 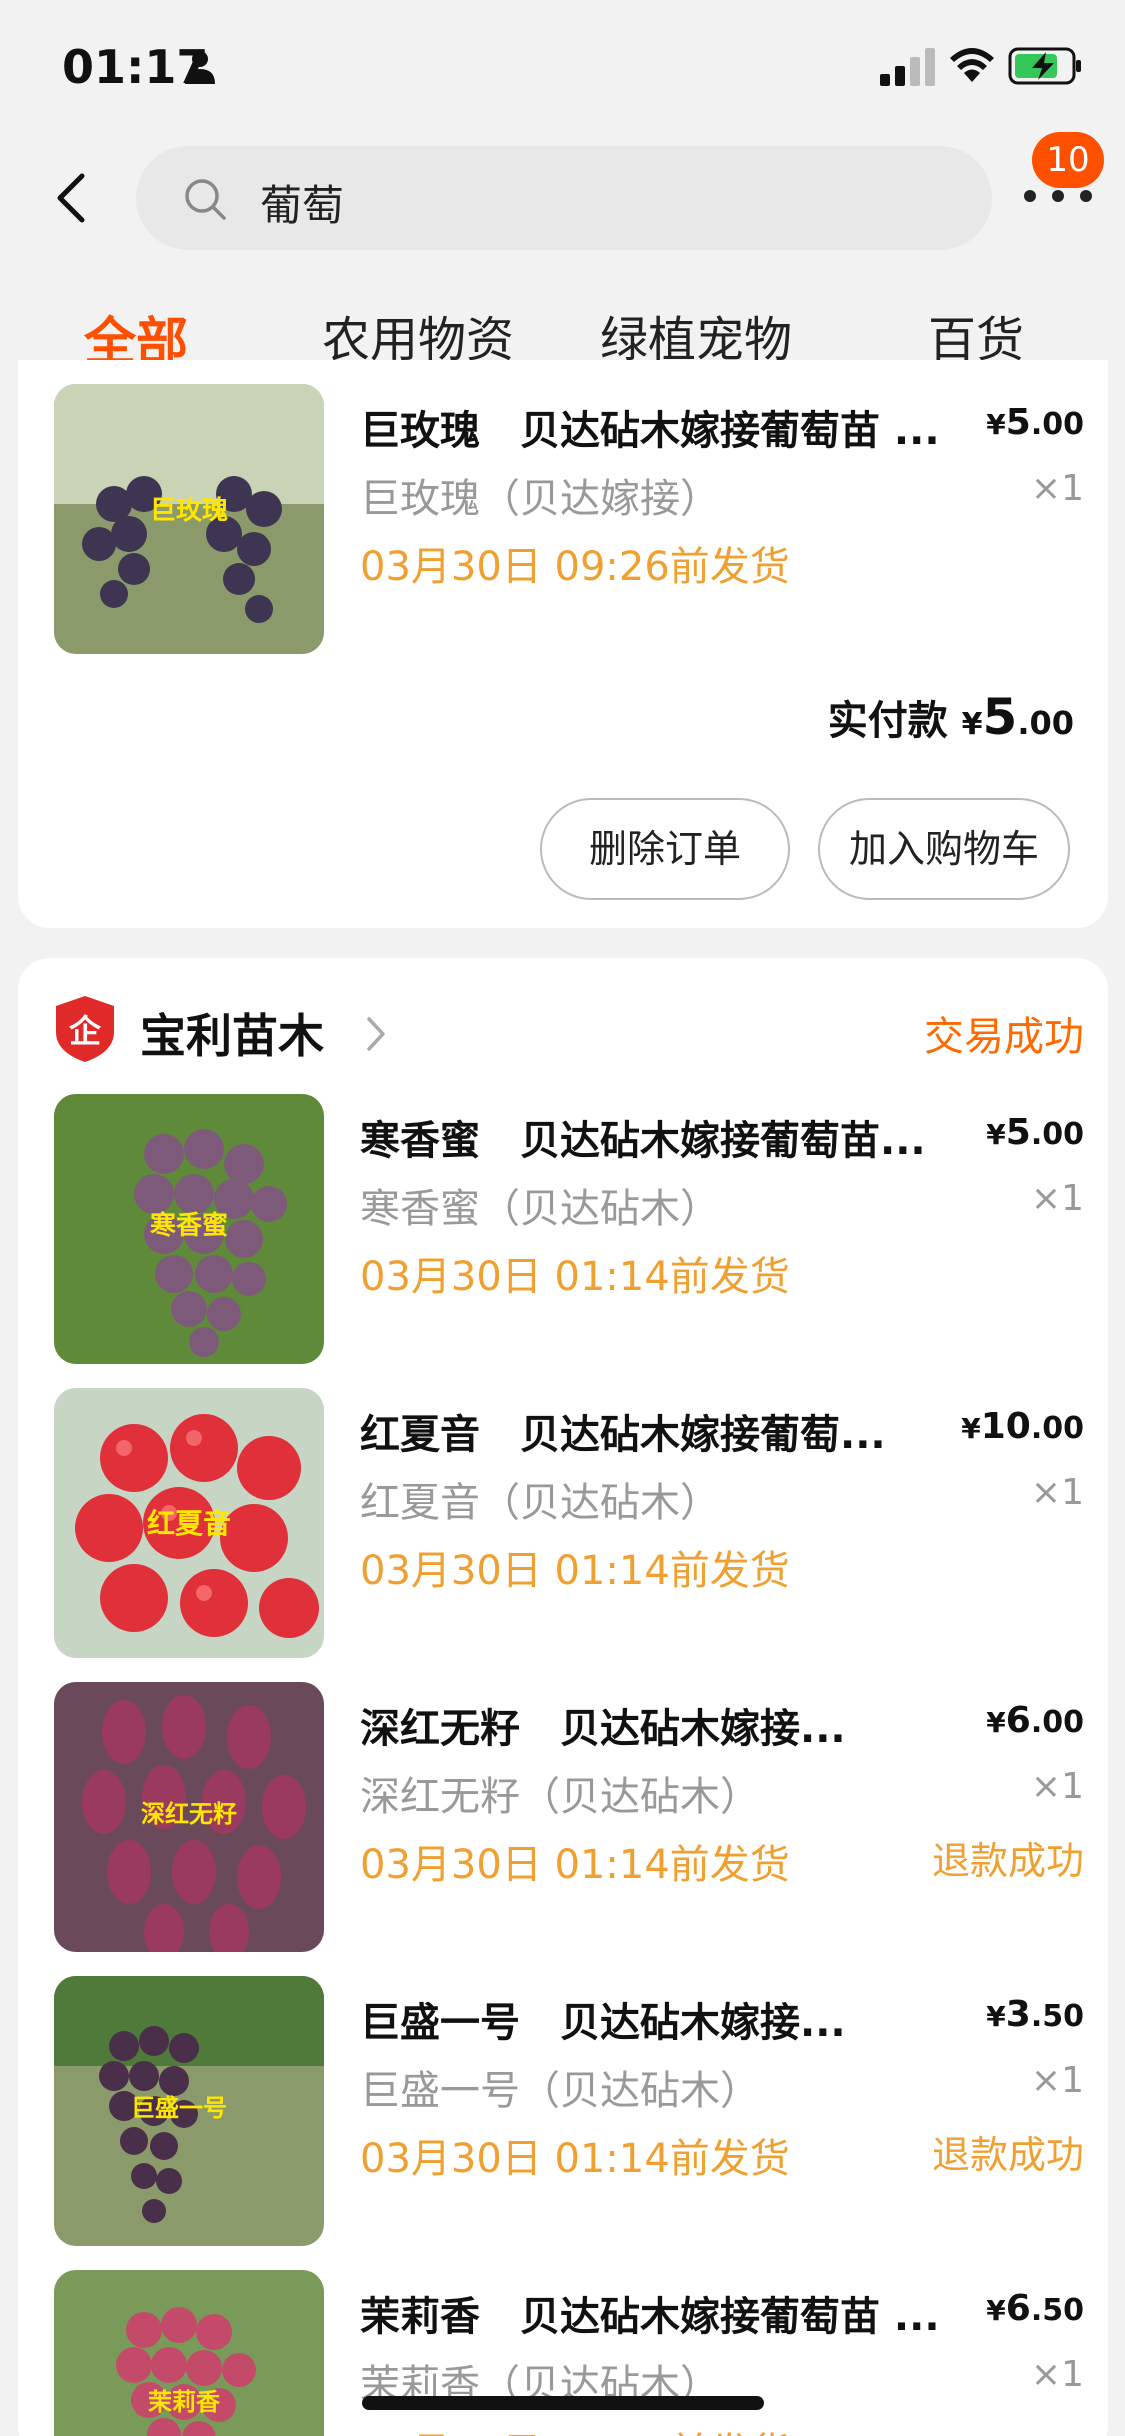 What do you see at coordinates (574, 1031) in the screenshot?
I see `shop-header: 企 宝利苗木 交易成功` at bounding box center [574, 1031].